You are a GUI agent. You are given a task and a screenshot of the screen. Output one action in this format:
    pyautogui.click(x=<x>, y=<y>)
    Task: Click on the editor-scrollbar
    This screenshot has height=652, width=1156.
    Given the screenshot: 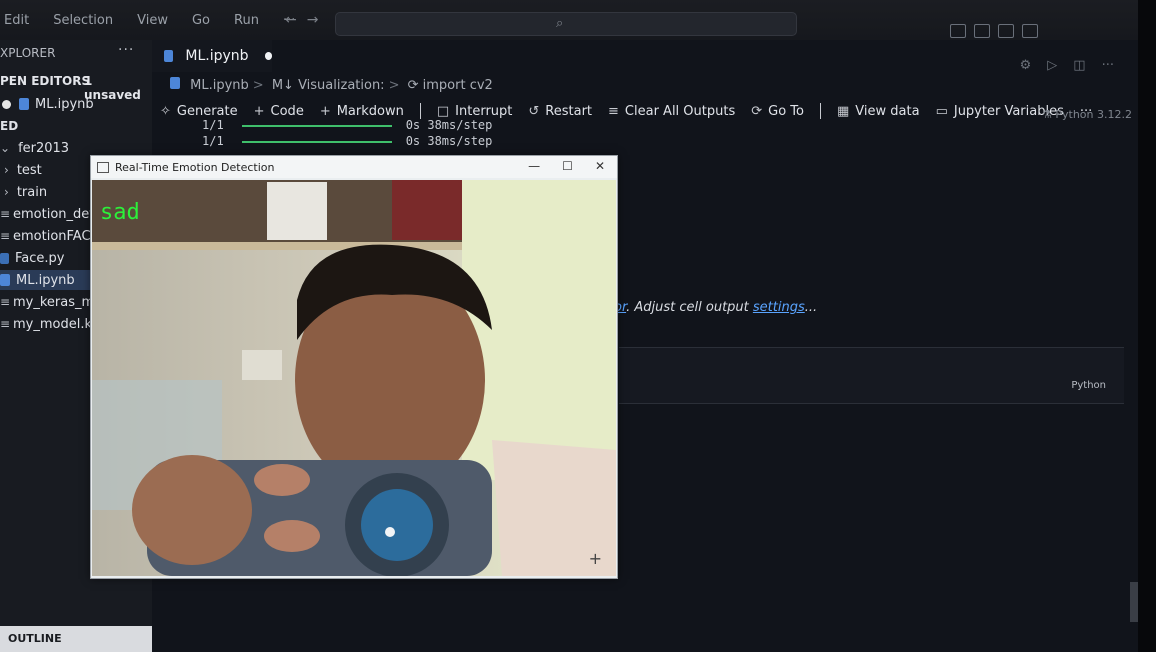 What is the action you would take?
    pyautogui.click(x=1134, y=602)
    